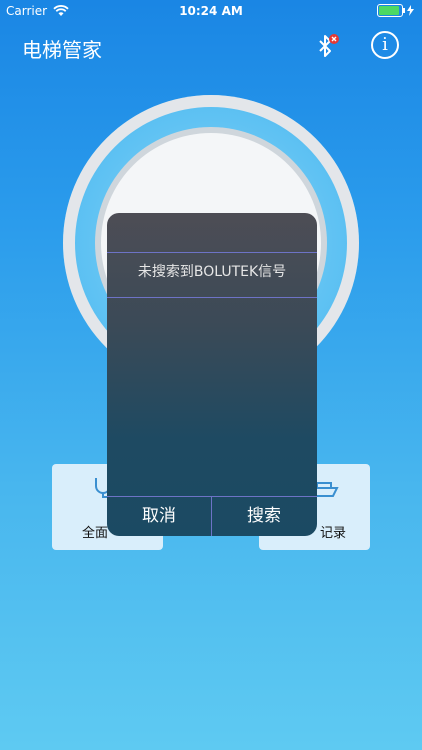 The image size is (422, 750). I want to click on charging-icon, so click(410, 10).